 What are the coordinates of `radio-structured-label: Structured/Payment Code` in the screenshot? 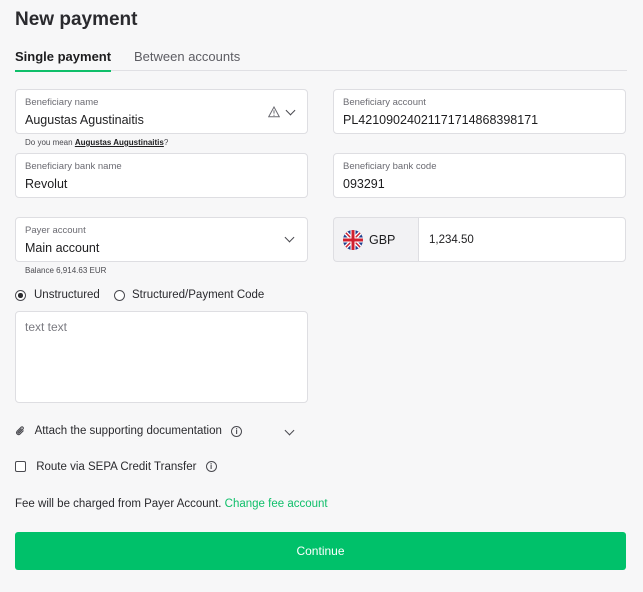 It's located at (198, 295).